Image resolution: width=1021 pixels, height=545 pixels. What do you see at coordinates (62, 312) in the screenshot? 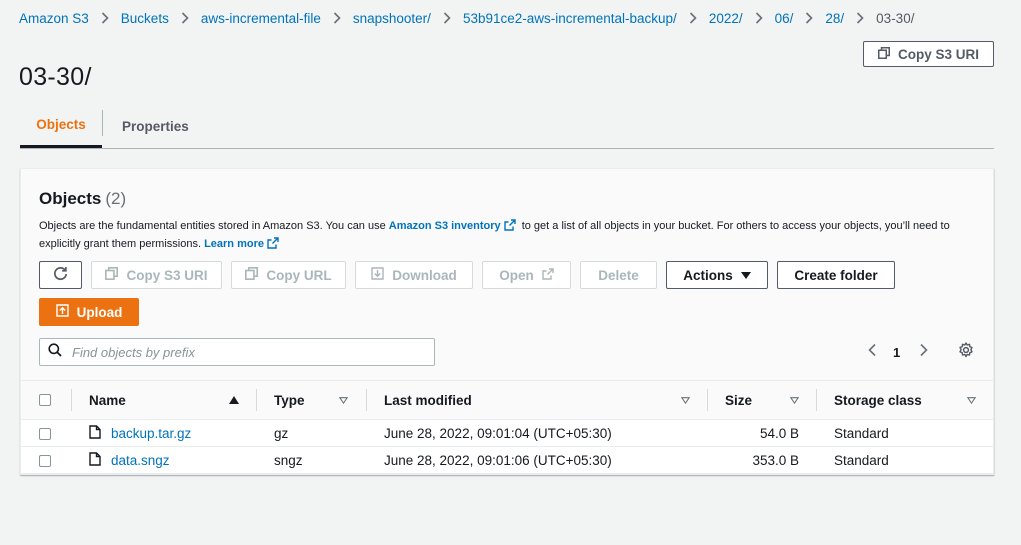
I see `upload-icon` at bounding box center [62, 312].